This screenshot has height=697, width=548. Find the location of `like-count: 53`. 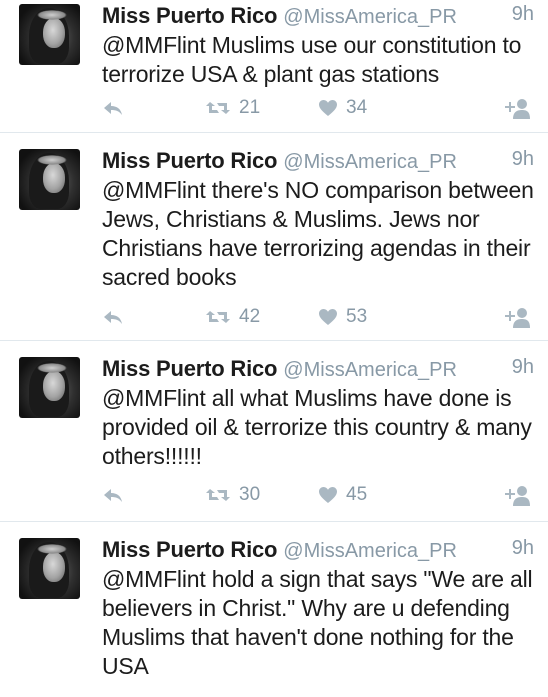

like-count: 53 is located at coordinates (357, 316).